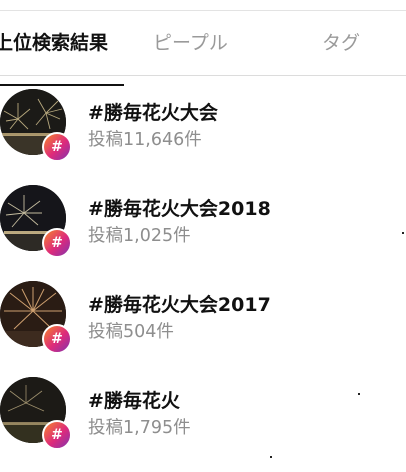  What do you see at coordinates (61, 43) in the screenshot?
I see `tab-top-results: 上位検索結果` at bounding box center [61, 43].